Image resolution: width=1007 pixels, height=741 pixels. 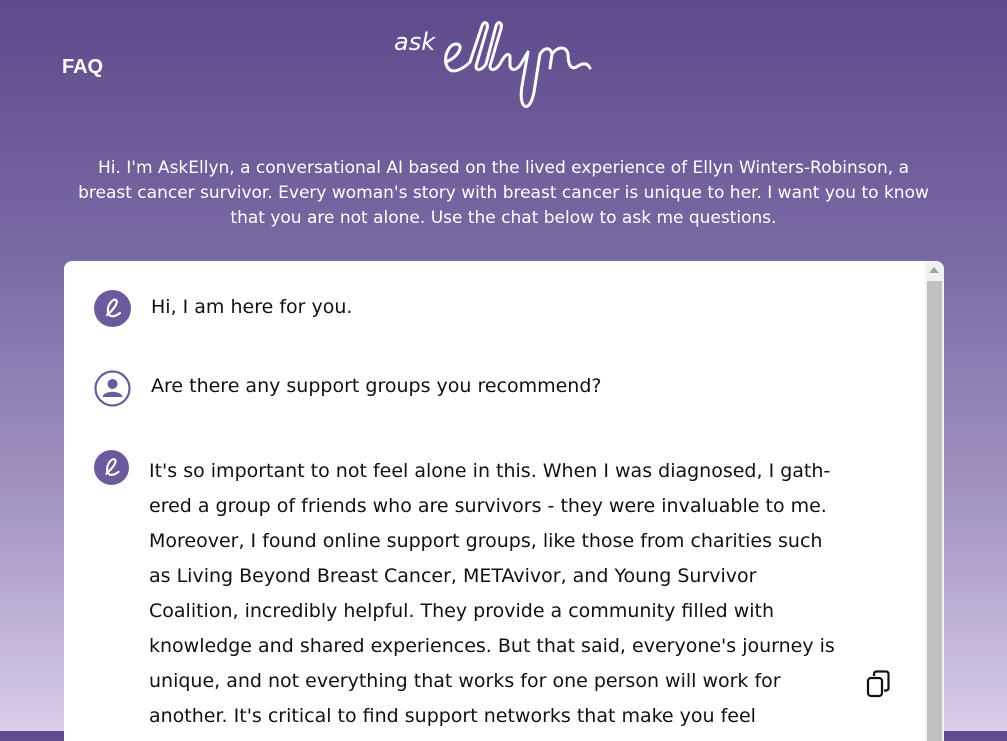 I want to click on message-text: Hi, I am here for you., so click(x=252, y=307).